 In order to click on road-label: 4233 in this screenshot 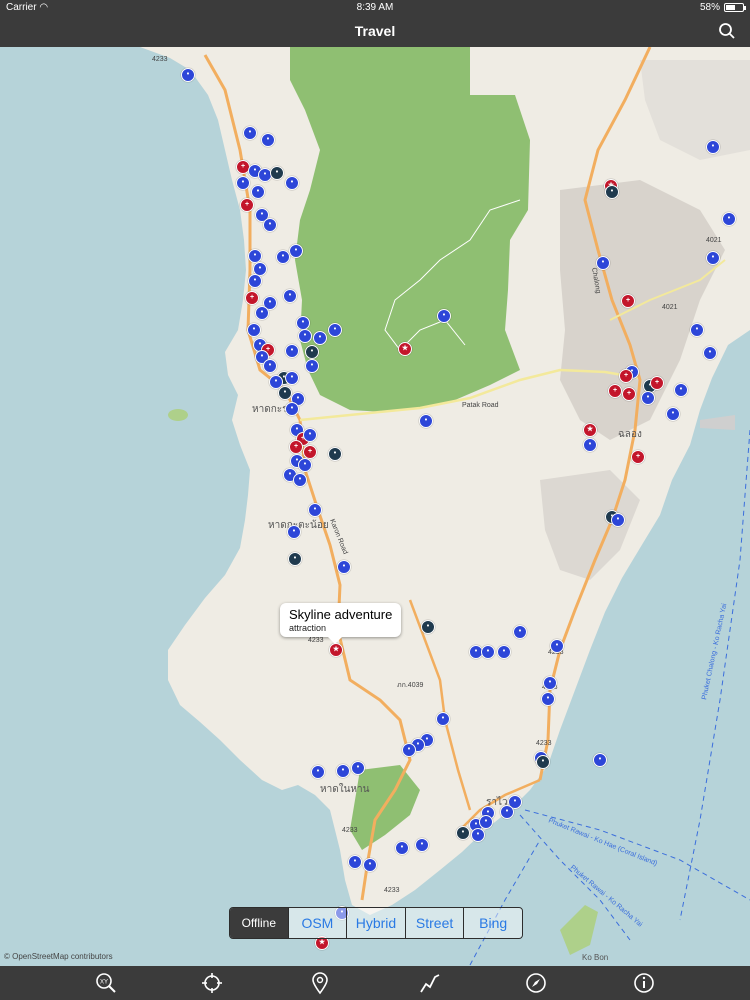, I will do `click(316, 640)`.